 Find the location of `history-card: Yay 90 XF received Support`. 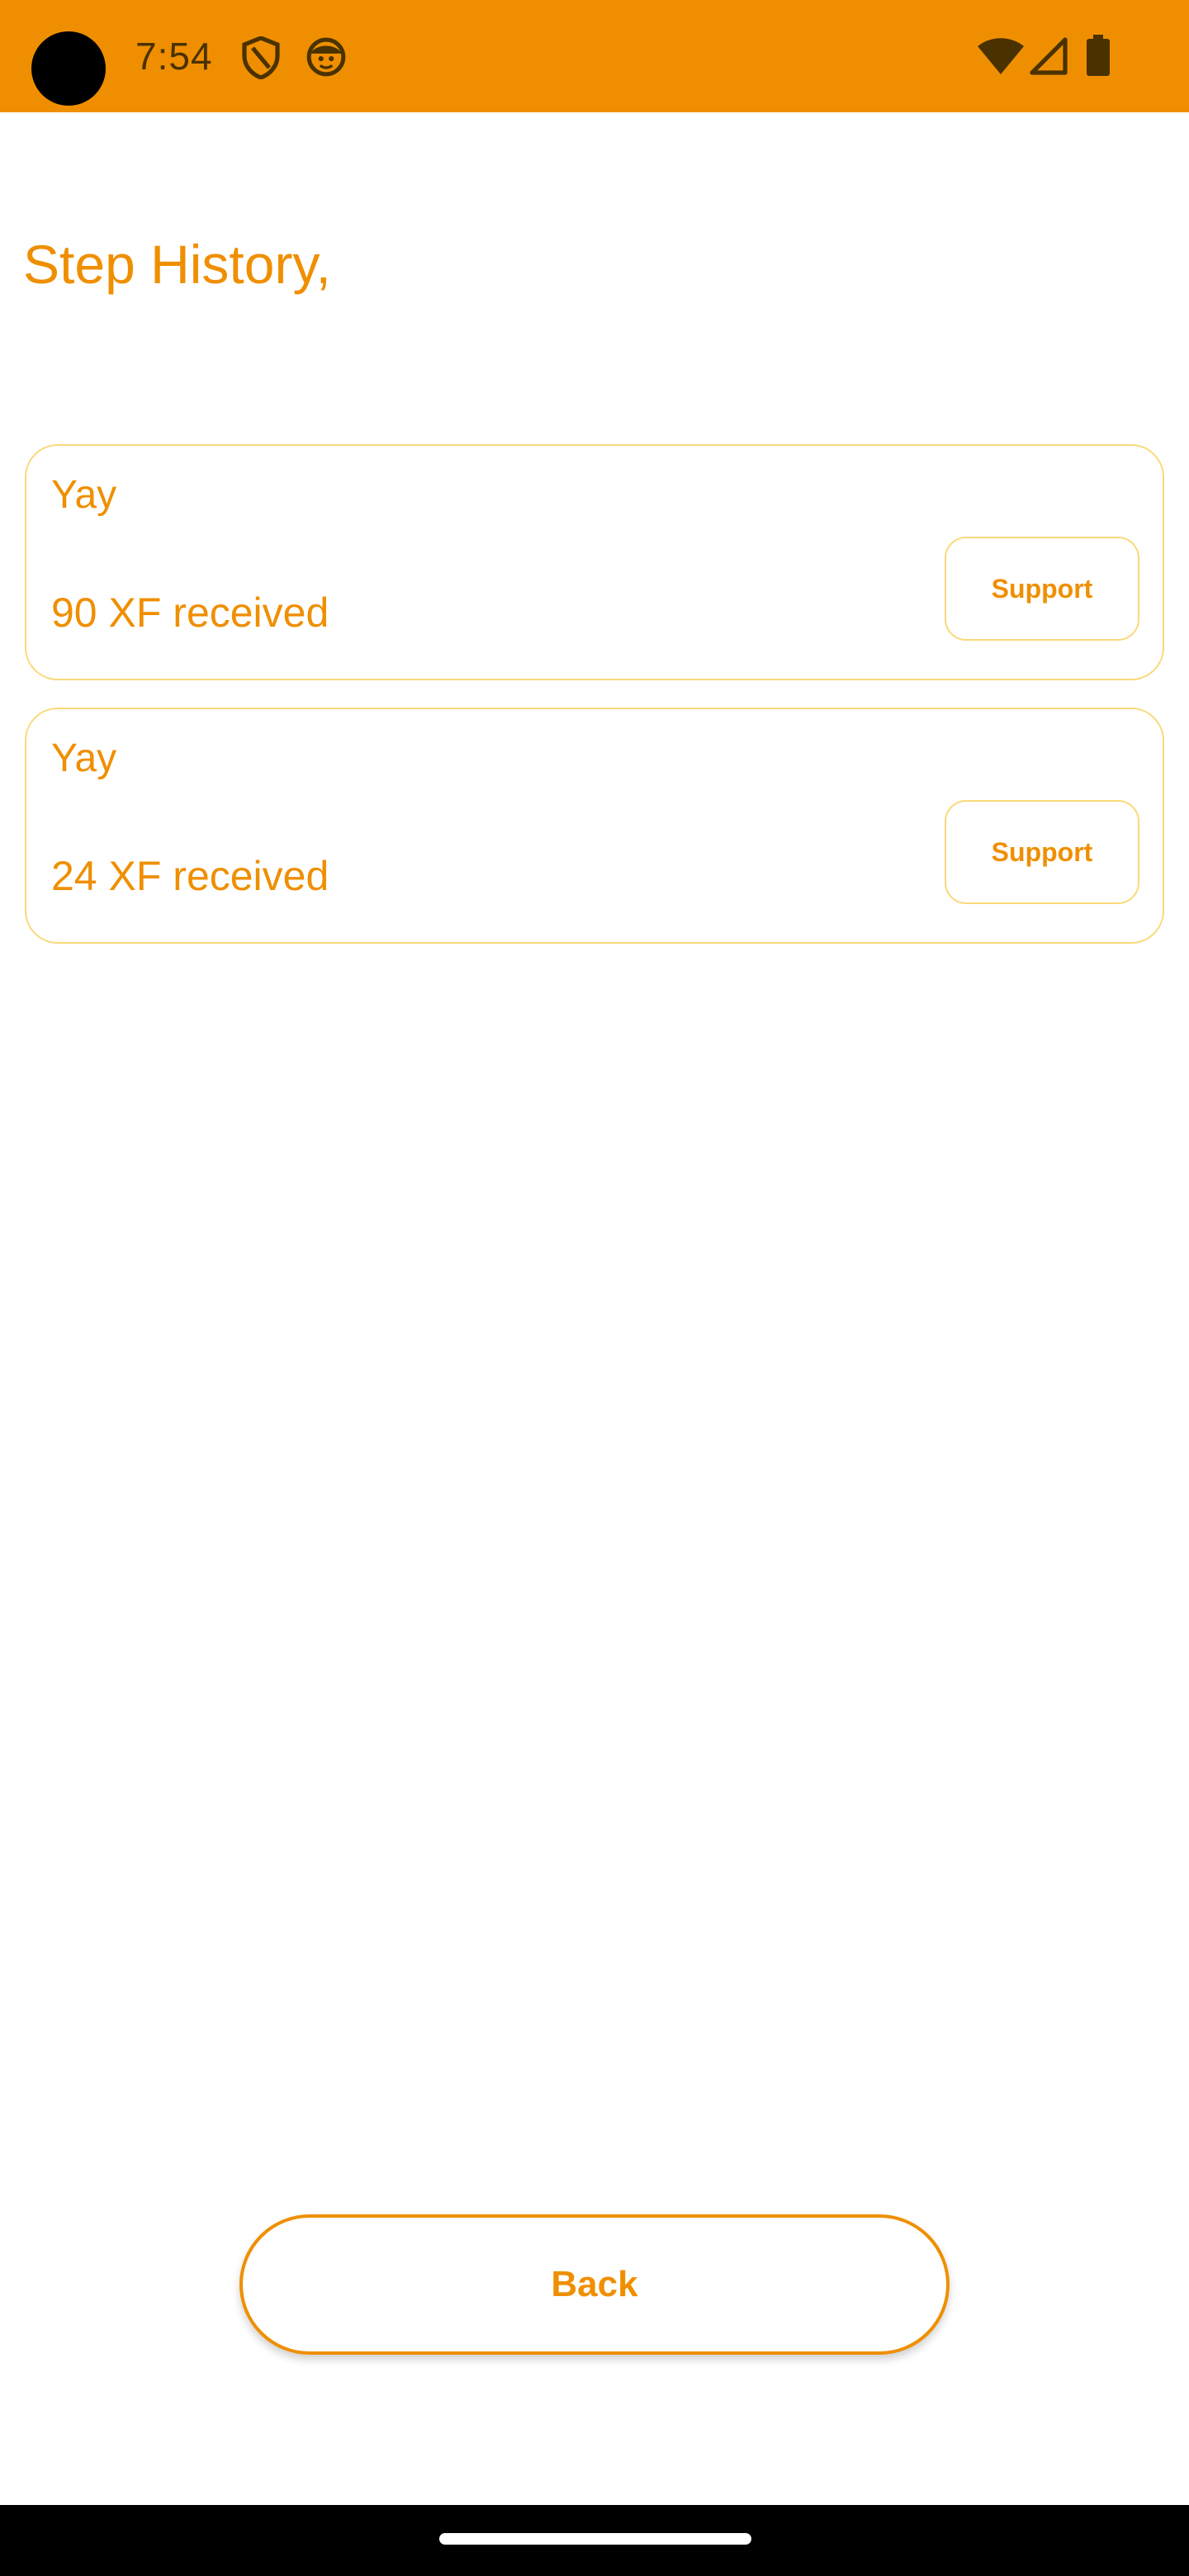

history-card: Yay 90 XF received Support is located at coordinates (594, 562).